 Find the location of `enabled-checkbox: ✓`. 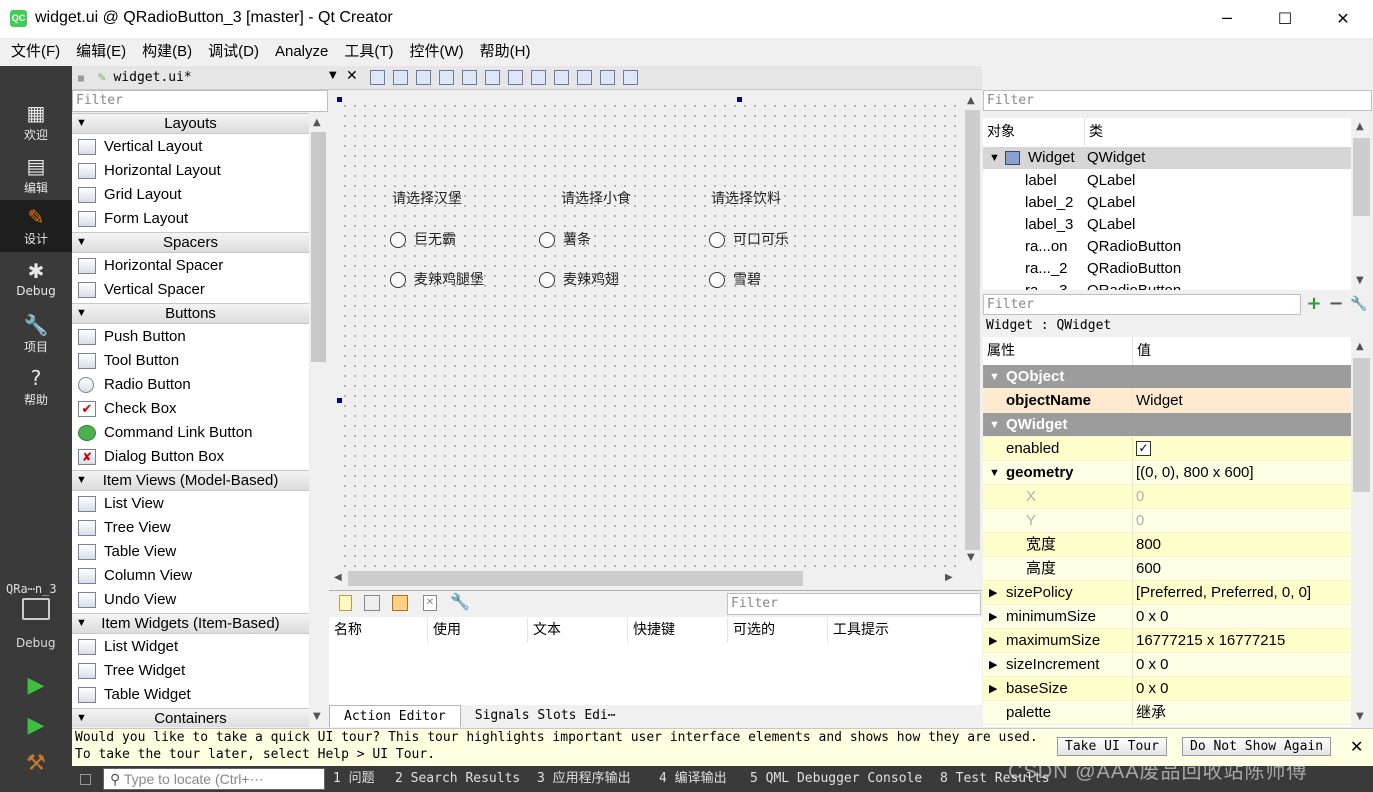

enabled-checkbox: ✓ is located at coordinates (1143, 448).